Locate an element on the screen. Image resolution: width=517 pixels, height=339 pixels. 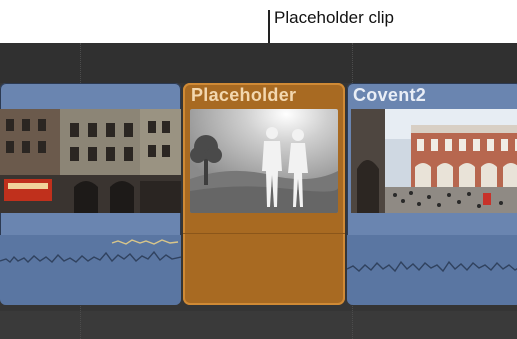
timeline-top-band is located at coordinates (258, 63).